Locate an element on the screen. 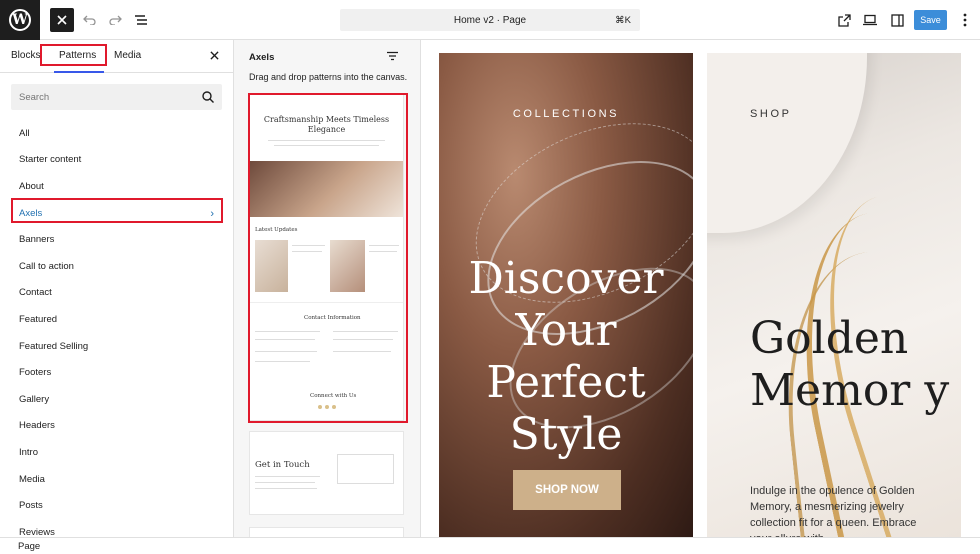 The width and height of the screenshot is (980, 554). pattern-card-highlight is located at coordinates (328, 258).